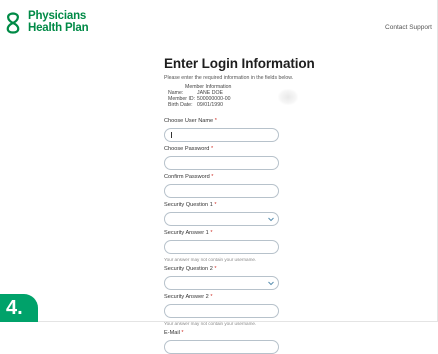  Describe the element at coordinates (14, 308) in the screenshot. I see `step-number: 4.` at that location.